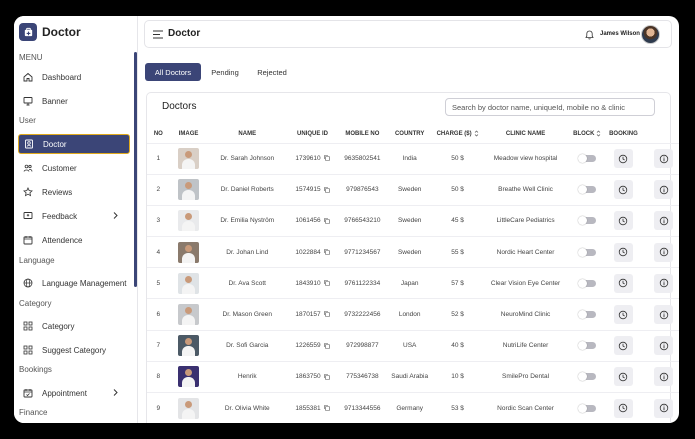  I want to click on tab-rejected: Rejected, so click(272, 72).